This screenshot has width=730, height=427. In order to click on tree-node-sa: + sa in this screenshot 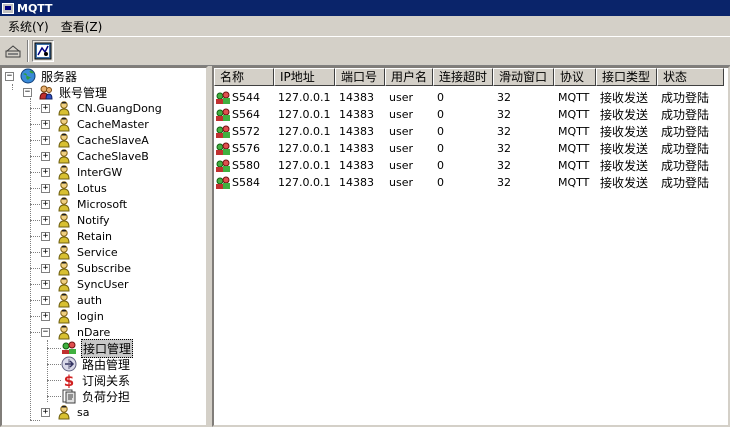, I will do `click(65, 412)`.